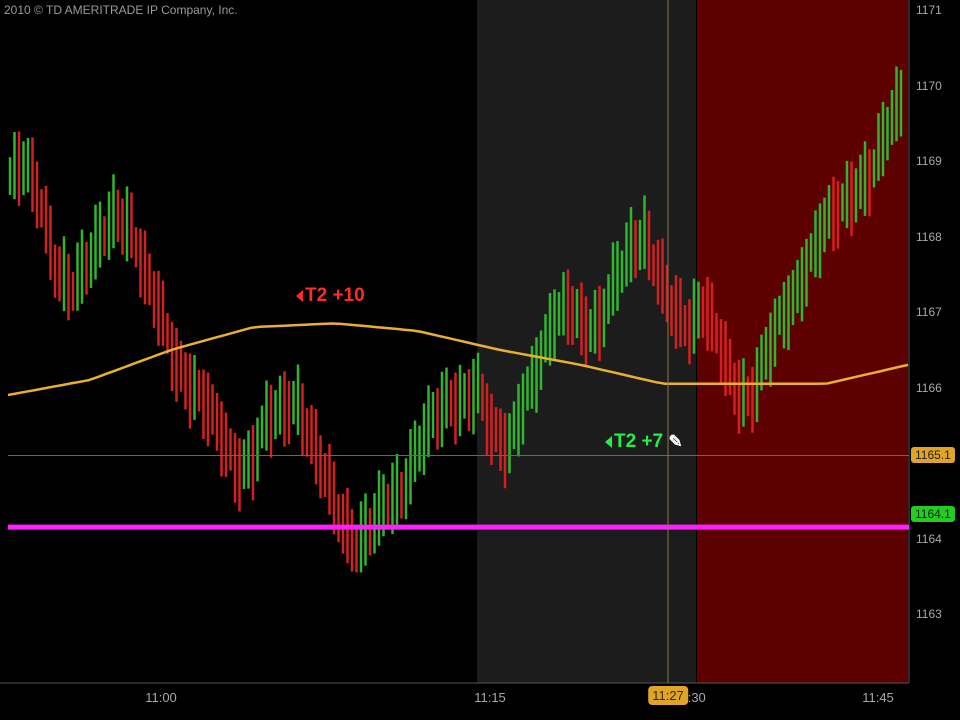 The width and height of the screenshot is (960, 720). I want to click on annotation-text: T2 +7, so click(639, 441).